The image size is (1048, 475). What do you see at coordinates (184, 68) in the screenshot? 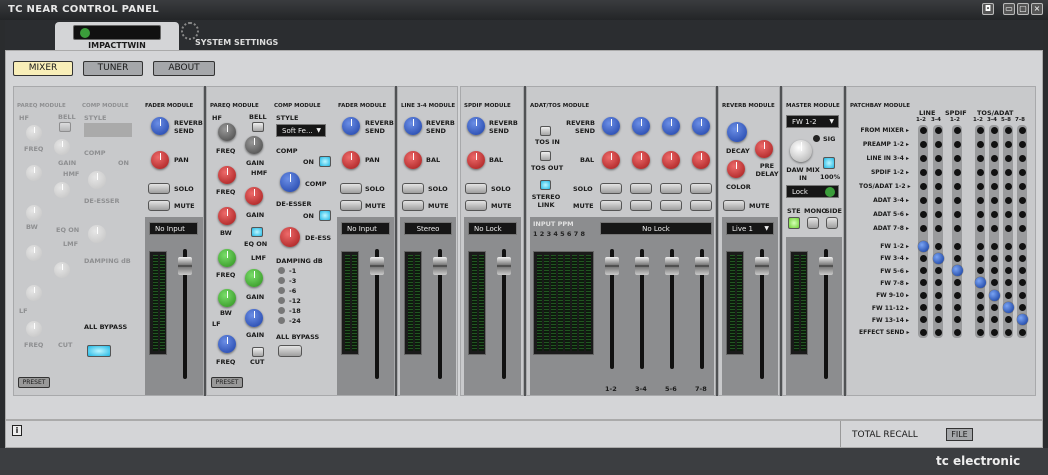
I see `nav-about-button: ABOUT` at bounding box center [184, 68].